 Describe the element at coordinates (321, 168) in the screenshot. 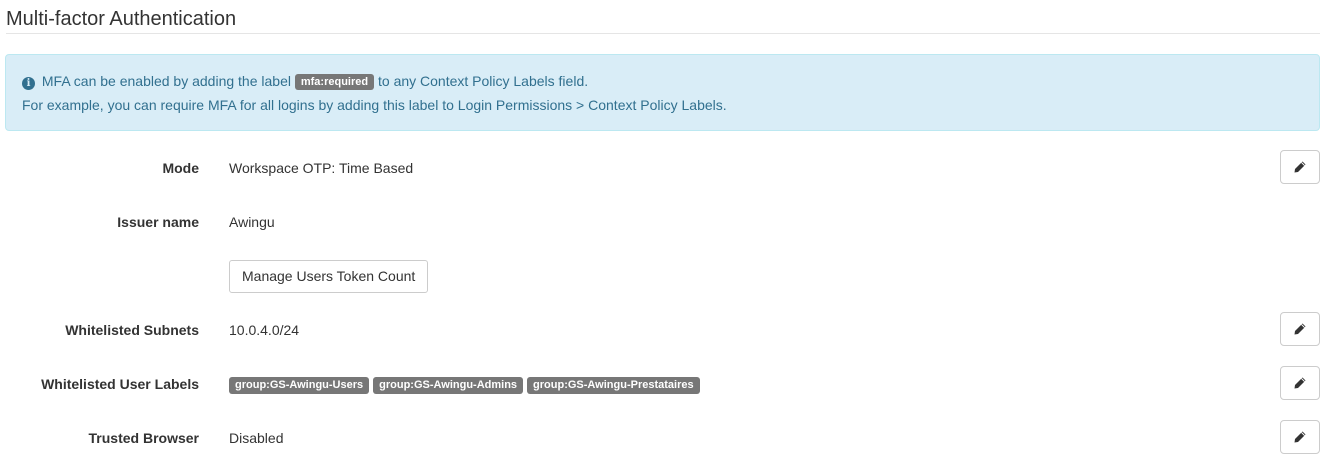

I see `mode-value: Workspace OTP: Time Based` at that location.